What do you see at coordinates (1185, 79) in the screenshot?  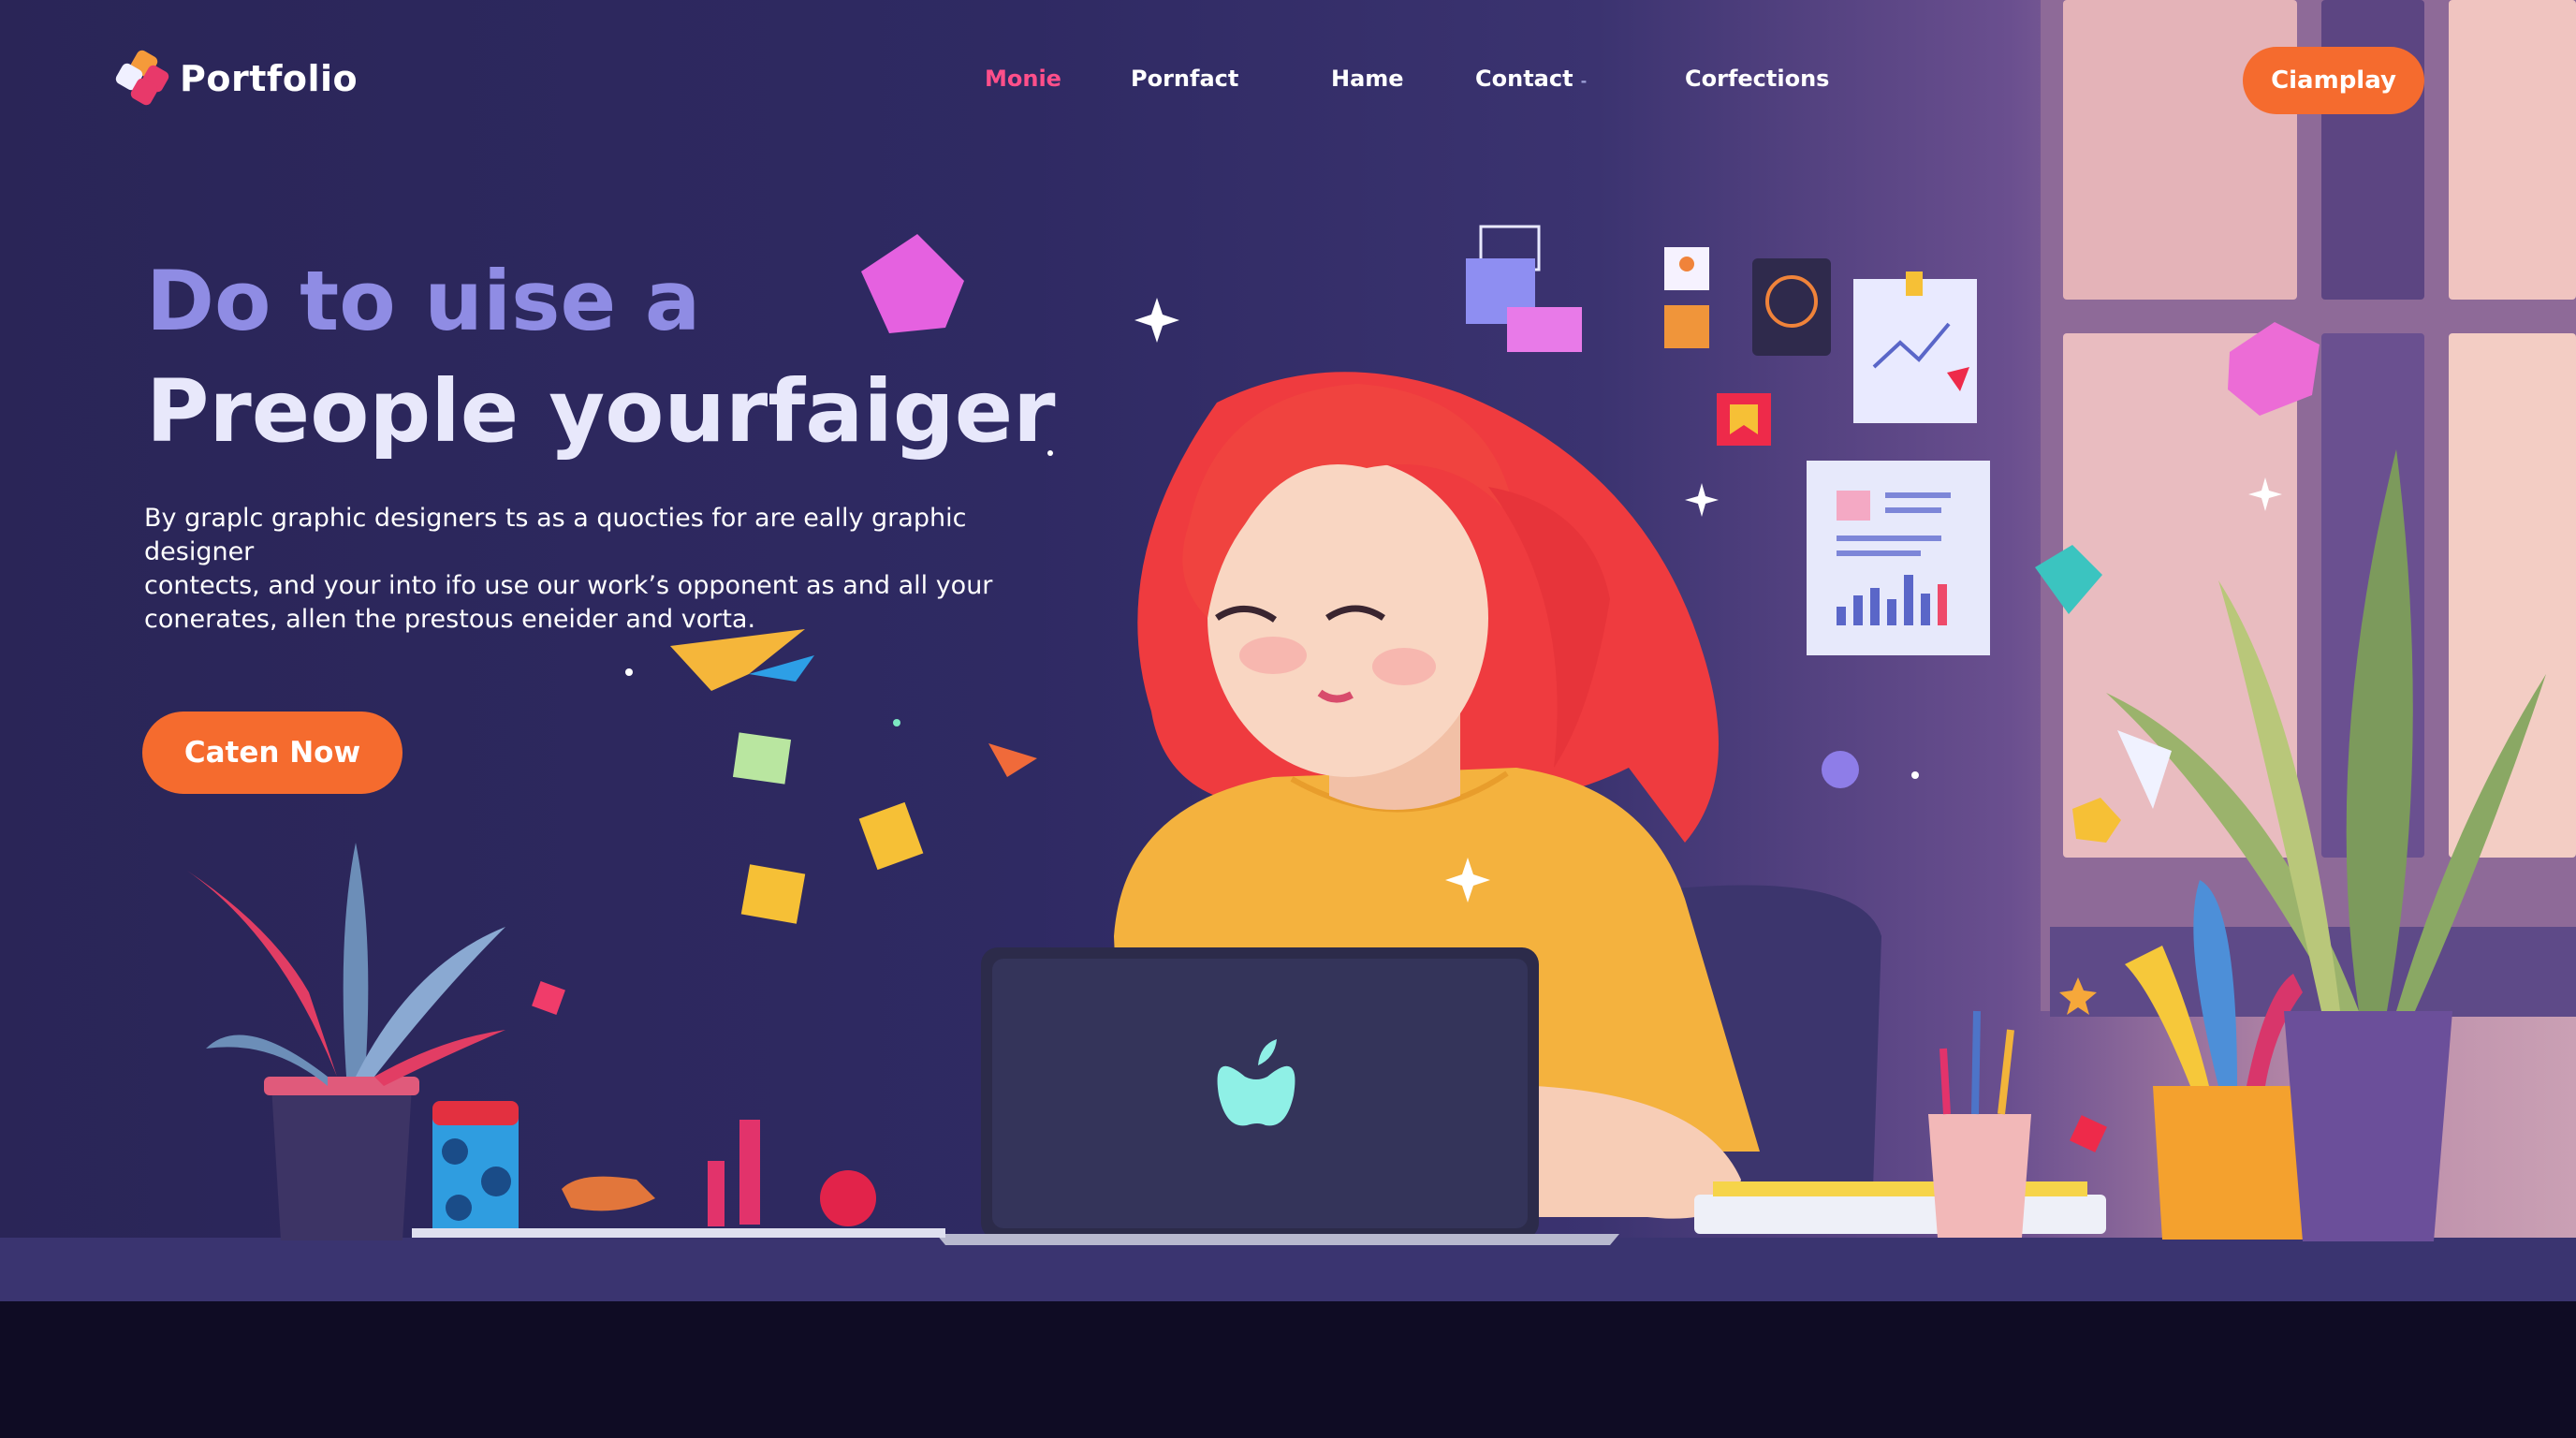 I see `nav-link-pornfact: Pornfact` at bounding box center [1185, 79].